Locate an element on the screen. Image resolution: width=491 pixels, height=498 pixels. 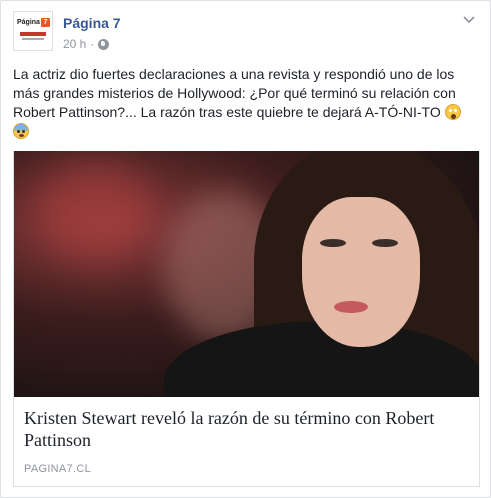
logo-bar-secondary is located at coordinates (33, 39).